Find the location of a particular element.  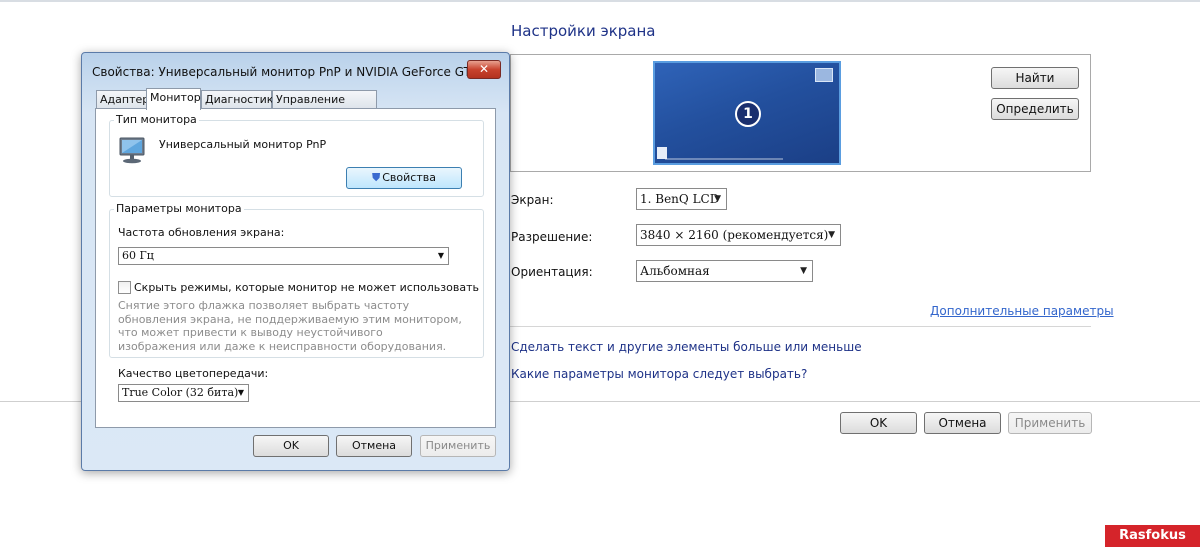

refresh-rate-value: 60 Гц is located at coordinates (138, 255).